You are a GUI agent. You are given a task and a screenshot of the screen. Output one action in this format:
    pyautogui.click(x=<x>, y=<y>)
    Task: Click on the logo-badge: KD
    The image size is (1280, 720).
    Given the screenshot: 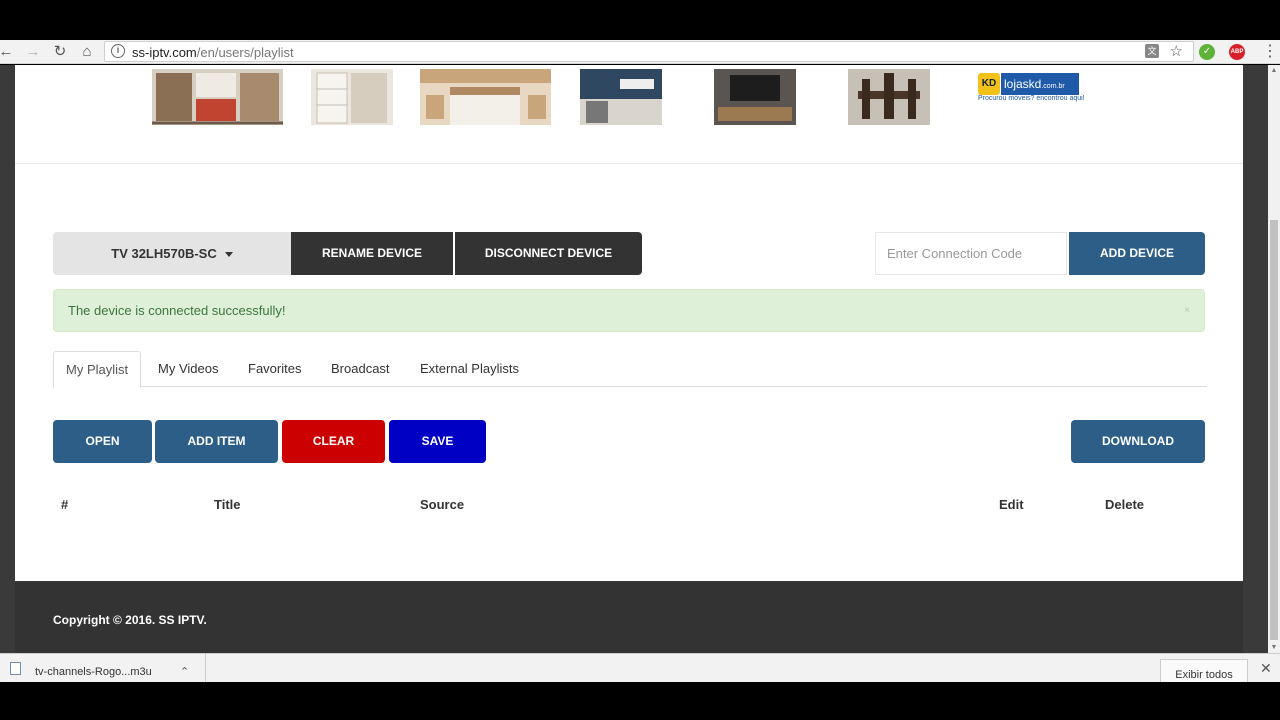 What is the action you would take?
    pyautogui.click(x=989, y=84)
    